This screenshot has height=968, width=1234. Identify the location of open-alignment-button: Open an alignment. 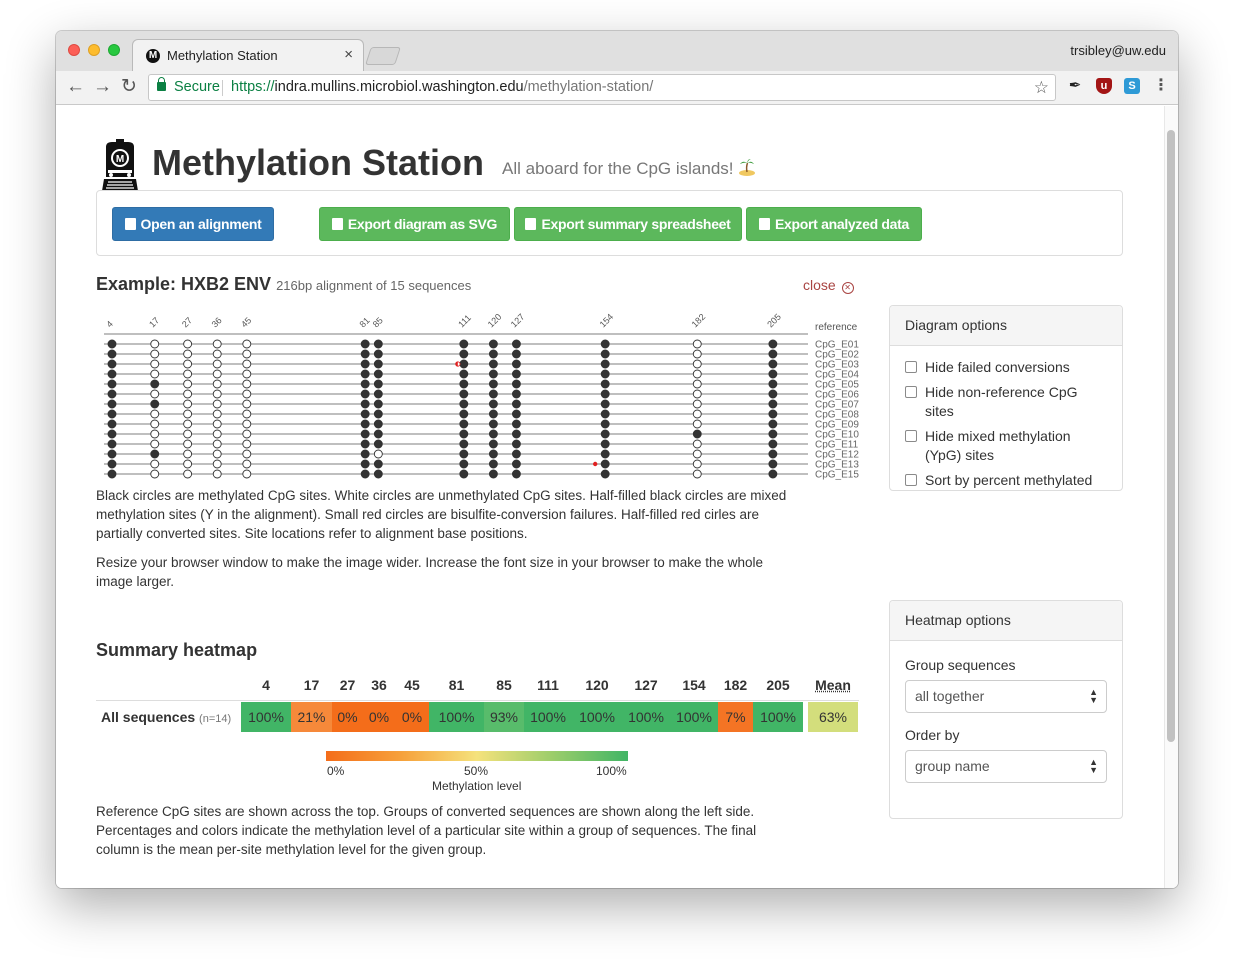
(193, 224).